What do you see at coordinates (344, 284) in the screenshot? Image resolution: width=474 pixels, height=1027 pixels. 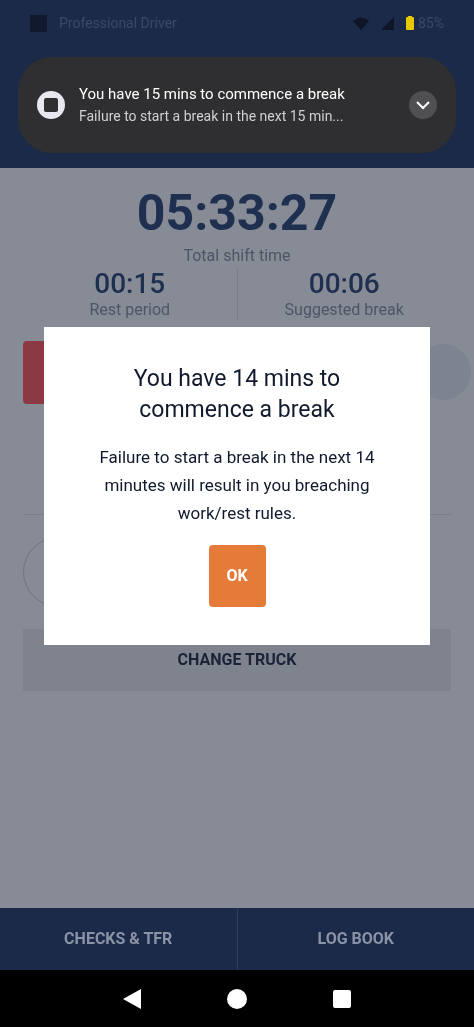 I see `stat-value: 00:06` at bounding box center [344, 284].